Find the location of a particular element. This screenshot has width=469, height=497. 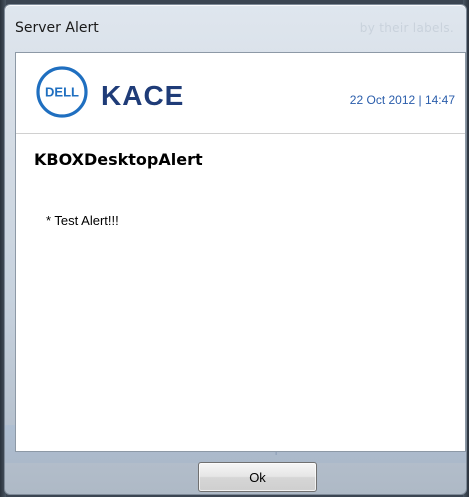

alert-message: * Test Alert!!! is located at coordinates (82, 220).